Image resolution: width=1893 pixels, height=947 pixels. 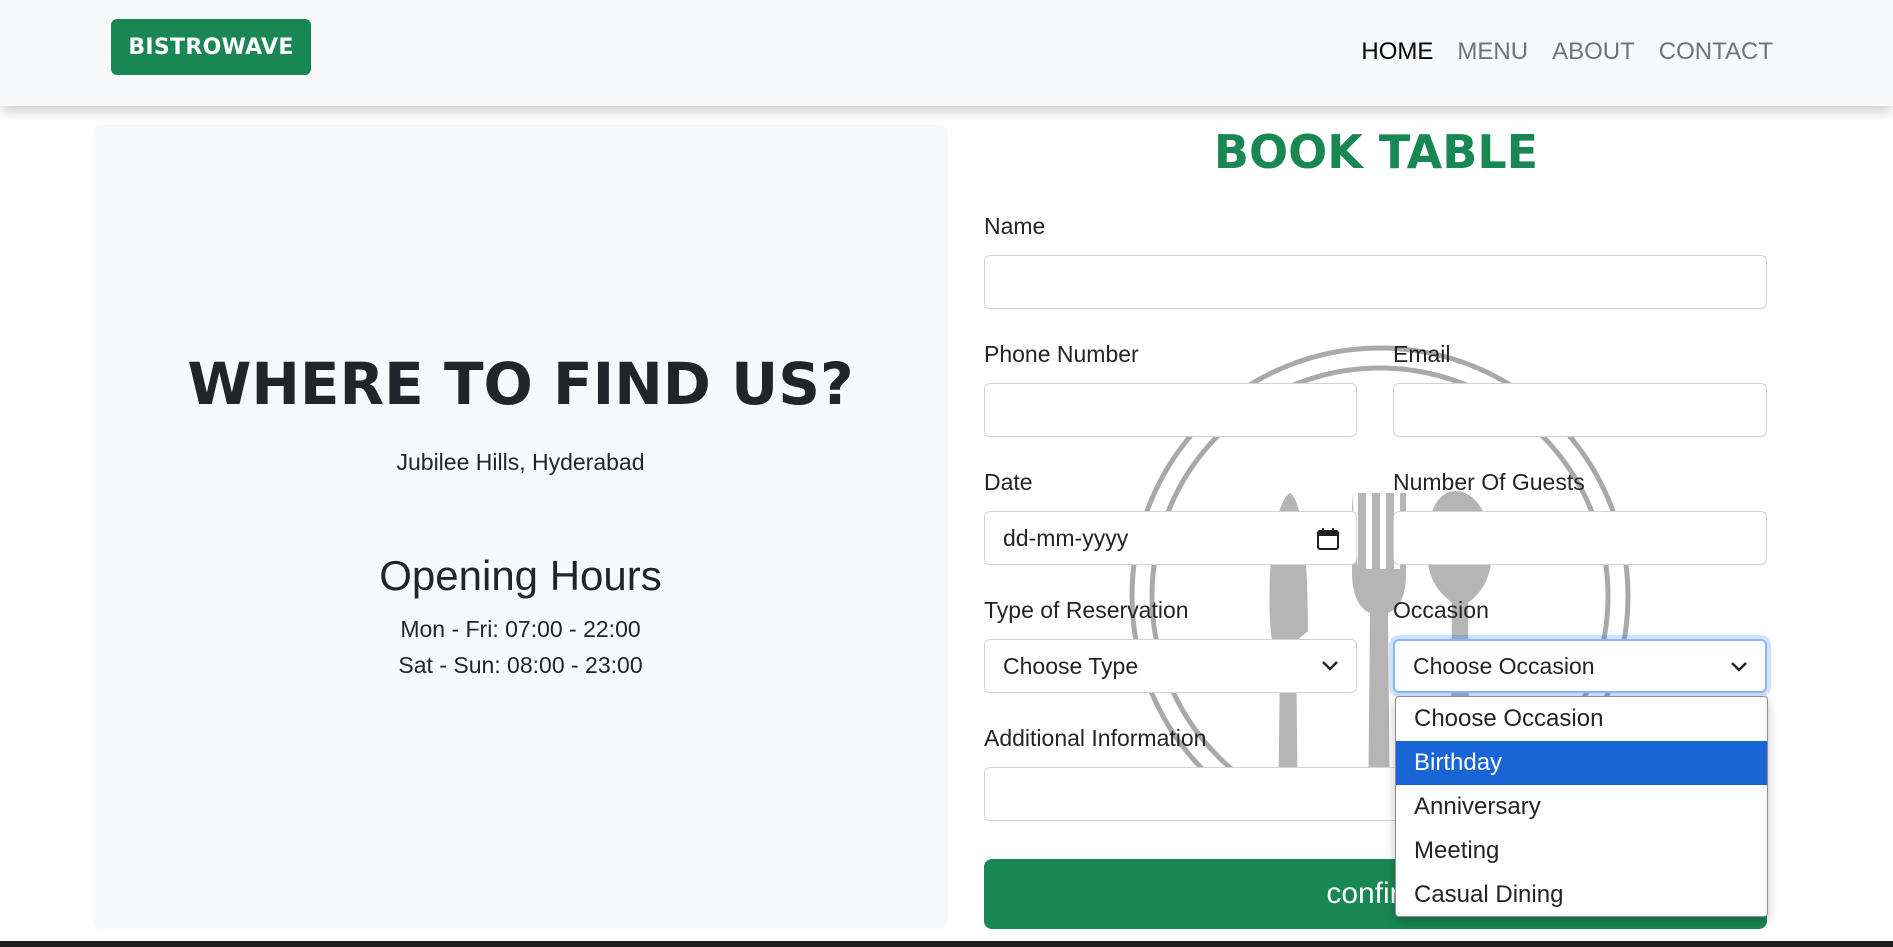 What do you see at coordinates (1086, 610) in the screenshot?
I see `reservation-type-label: Type of Reservation` at bounding box center [1086, 610].